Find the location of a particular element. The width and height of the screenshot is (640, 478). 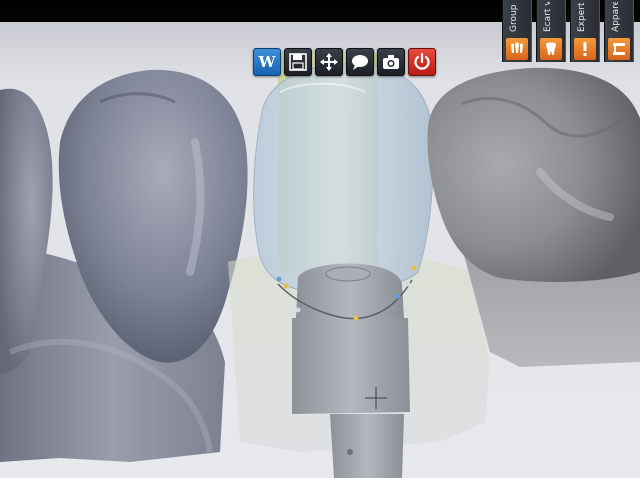

right-tooth-molar is located at coordinates (533, 174).